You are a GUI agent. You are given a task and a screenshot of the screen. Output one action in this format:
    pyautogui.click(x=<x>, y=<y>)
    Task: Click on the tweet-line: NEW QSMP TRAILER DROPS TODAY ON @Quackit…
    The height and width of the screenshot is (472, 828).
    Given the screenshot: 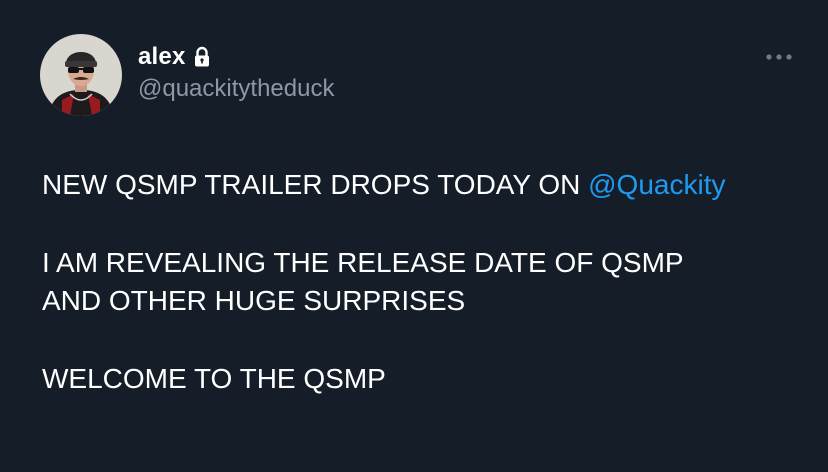 What is the action you would take?
    pyautogui.click(x=422, y=185)
    